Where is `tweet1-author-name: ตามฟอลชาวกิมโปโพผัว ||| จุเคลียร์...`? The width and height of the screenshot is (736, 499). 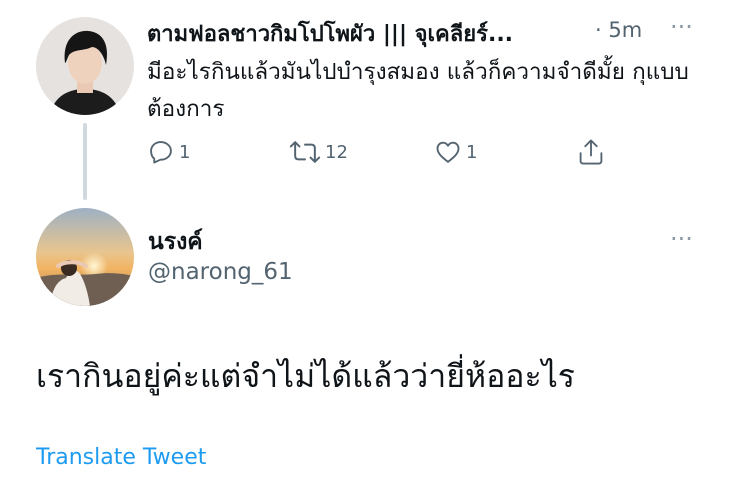
tweet1-author-name: ตามฟอลชาวกิมโปโพผัว ||| จุเคลียร์... is located at coordinates (367, 33).